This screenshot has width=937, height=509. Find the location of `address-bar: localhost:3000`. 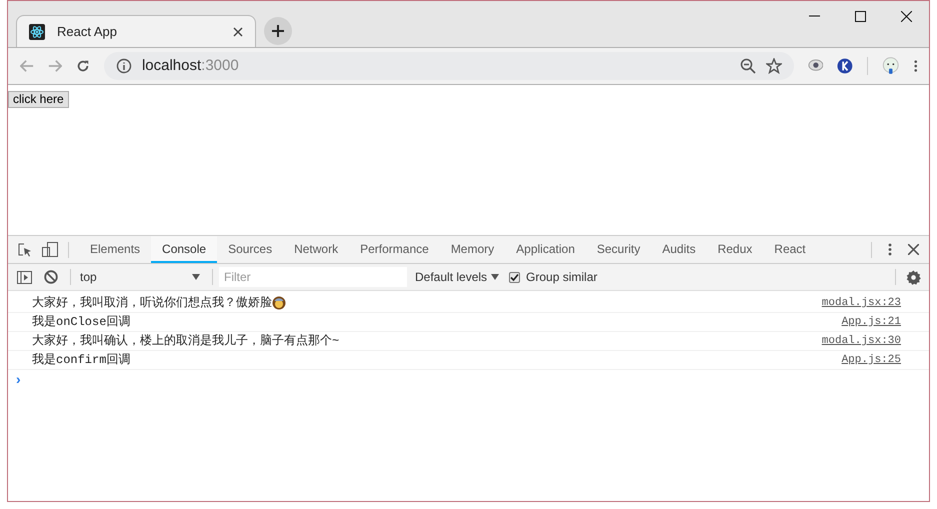

address-bar: localhost:3000 is located at coordinates (449, 66).